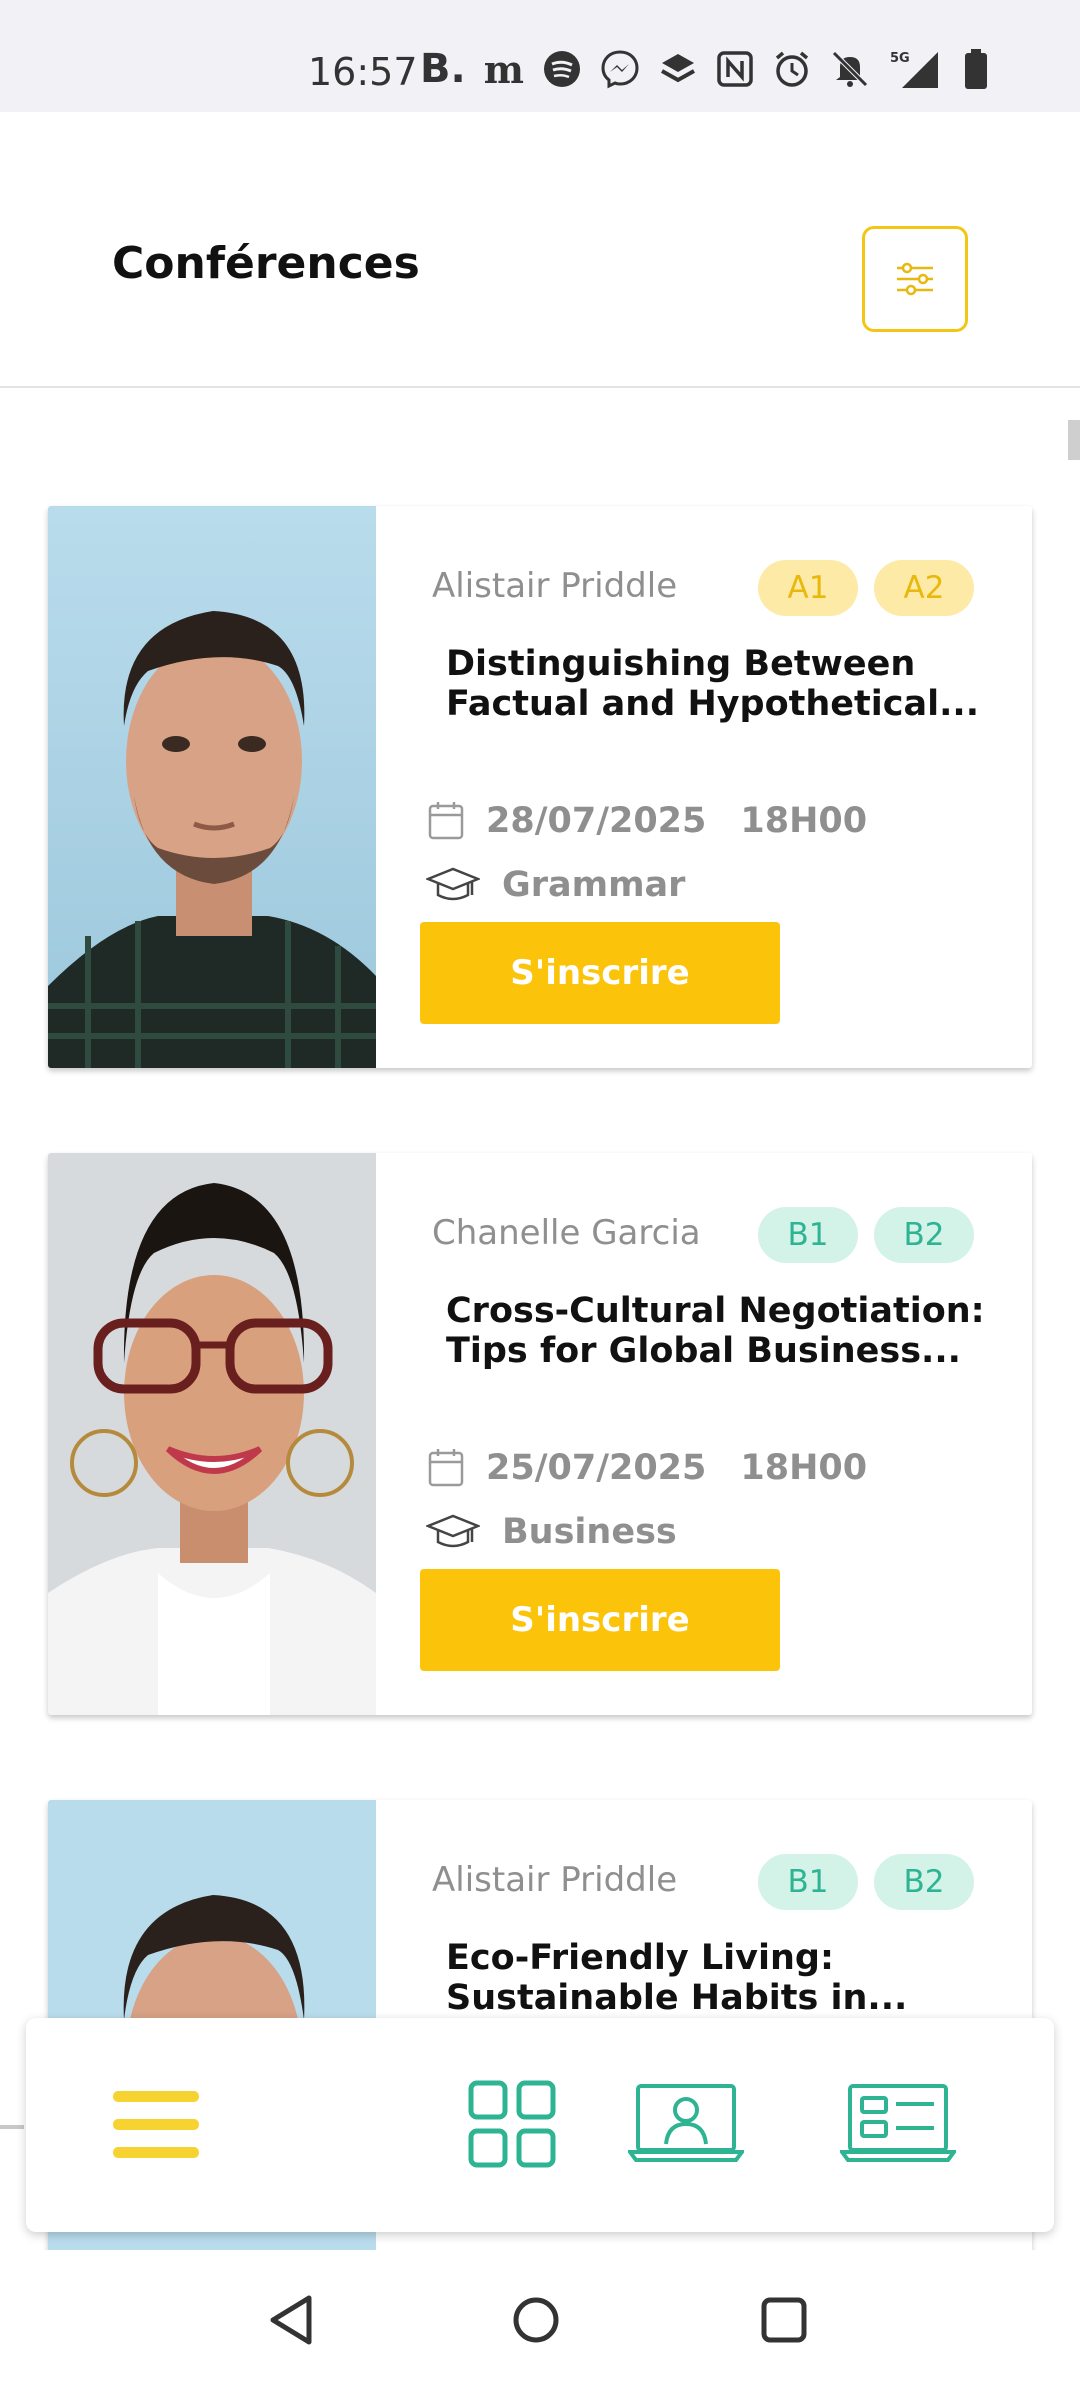  I want to click on list-card-icon, so click(898, 2123).